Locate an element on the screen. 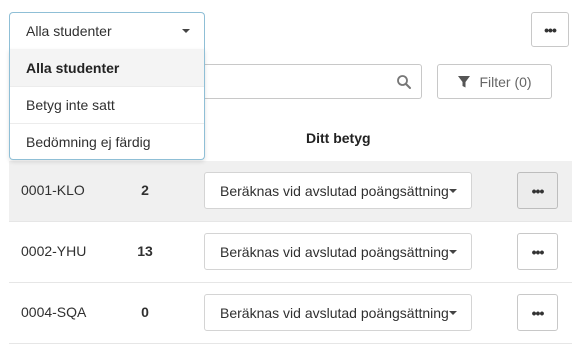 This screenshot has width=573, height=345. filter-button: Filter (0) is located at coordinates (494, 81).